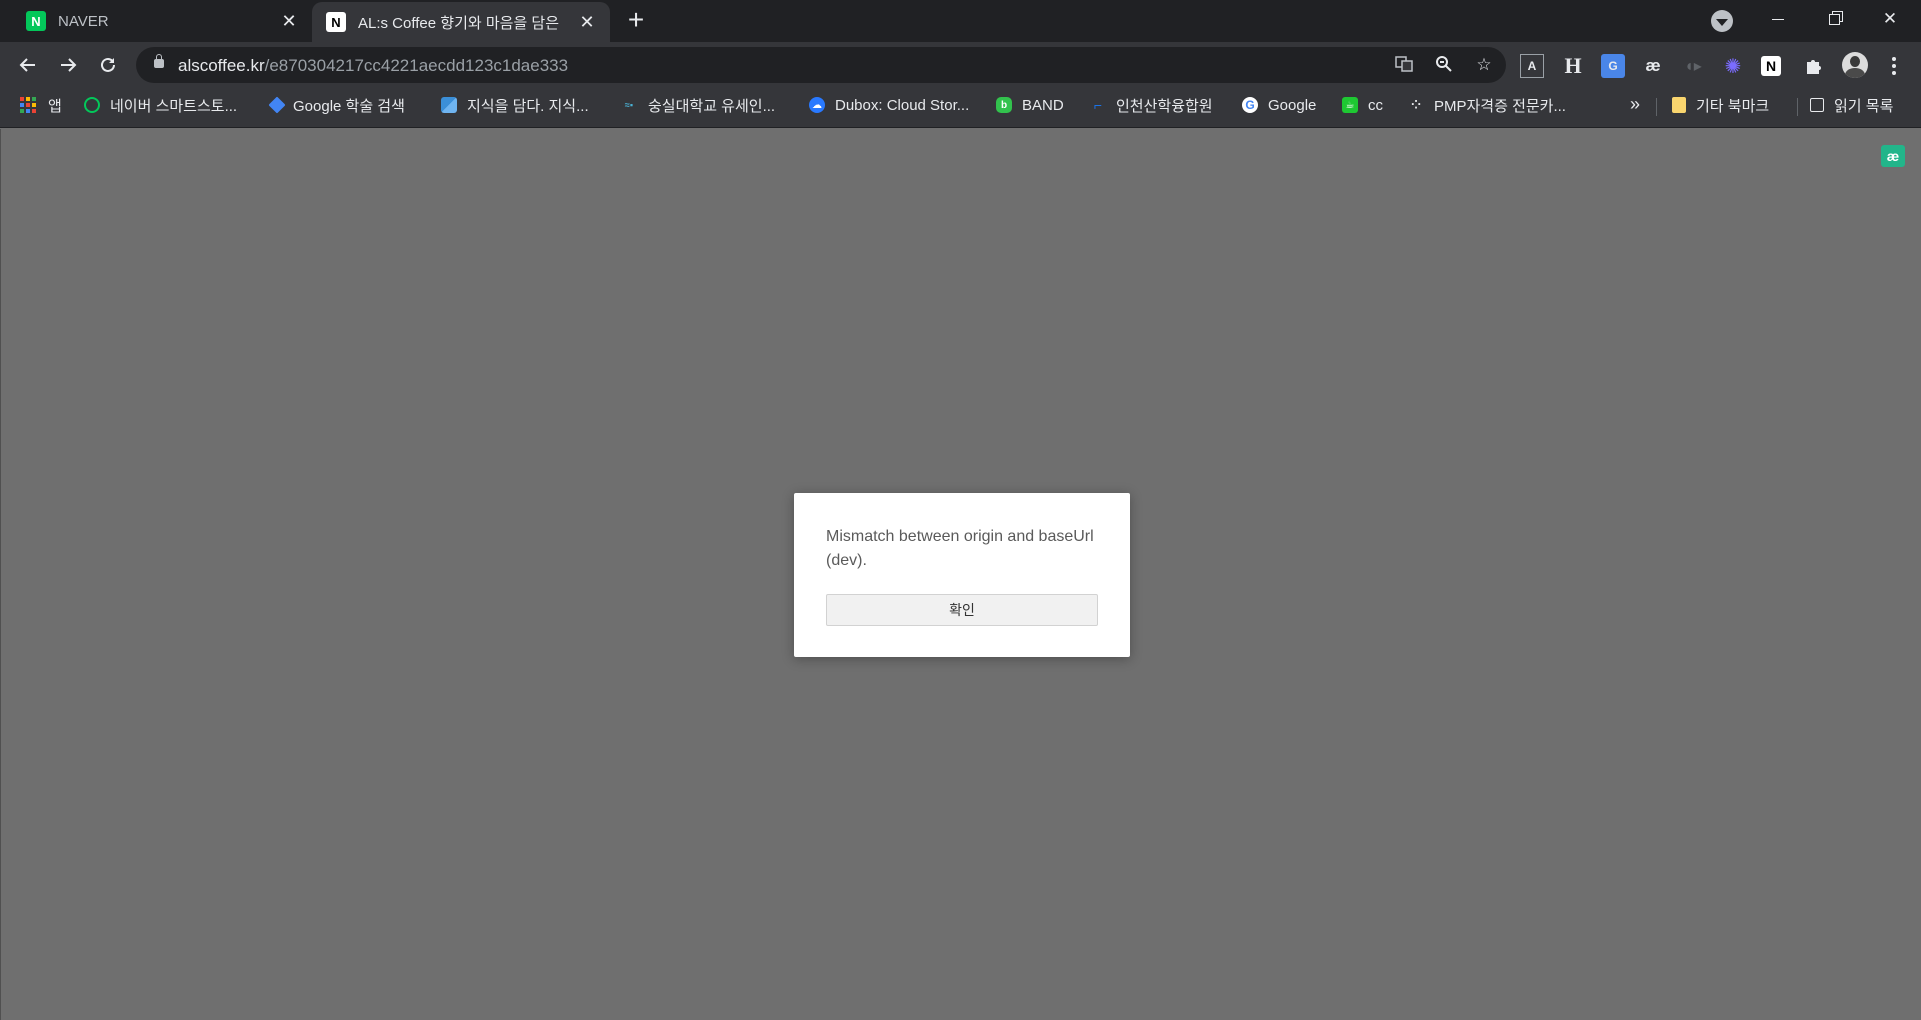 The image size is (1921, 1020). What do you see at coordinates (1813, 66) in the screenshot?
I see `puzzle-icon` at bounding box center [1813, 66].